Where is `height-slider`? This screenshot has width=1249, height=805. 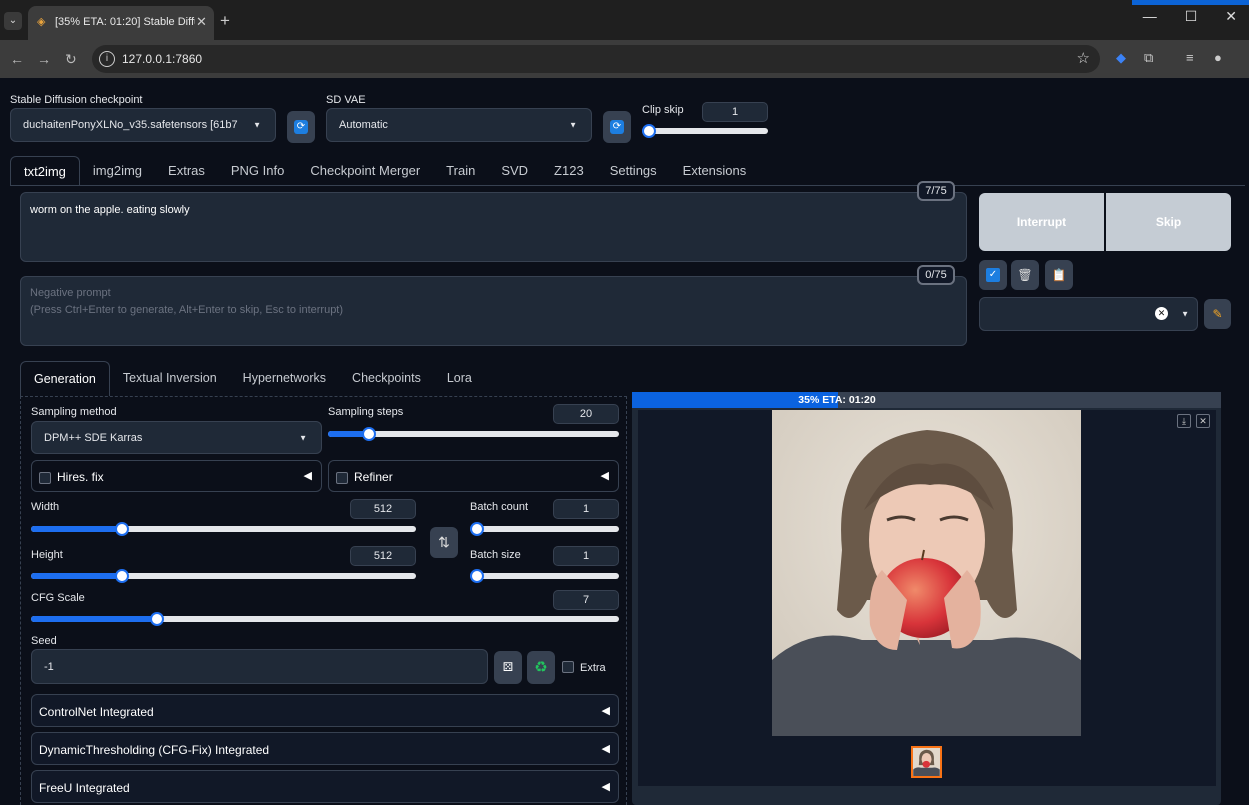
height-slider is located at coordinates (223, 576).